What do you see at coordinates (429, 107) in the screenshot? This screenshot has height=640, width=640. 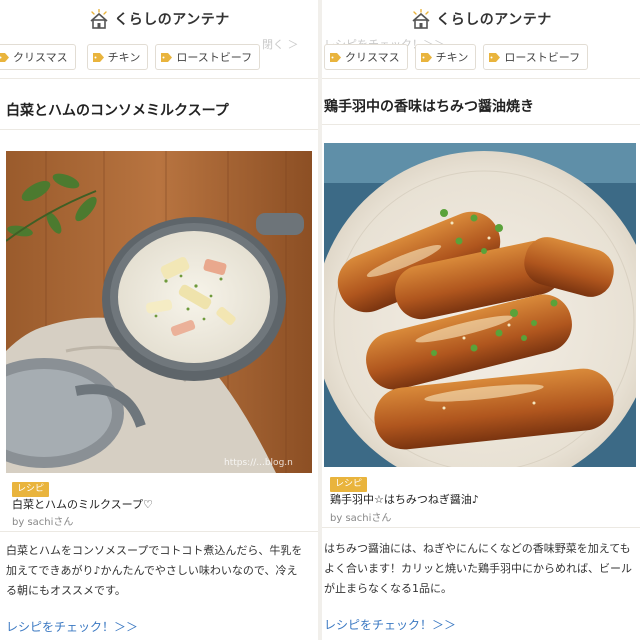 I see `article-title: 鶏手羽中の香味はちみつ醤油焼き` at bounding box center [429, 107].